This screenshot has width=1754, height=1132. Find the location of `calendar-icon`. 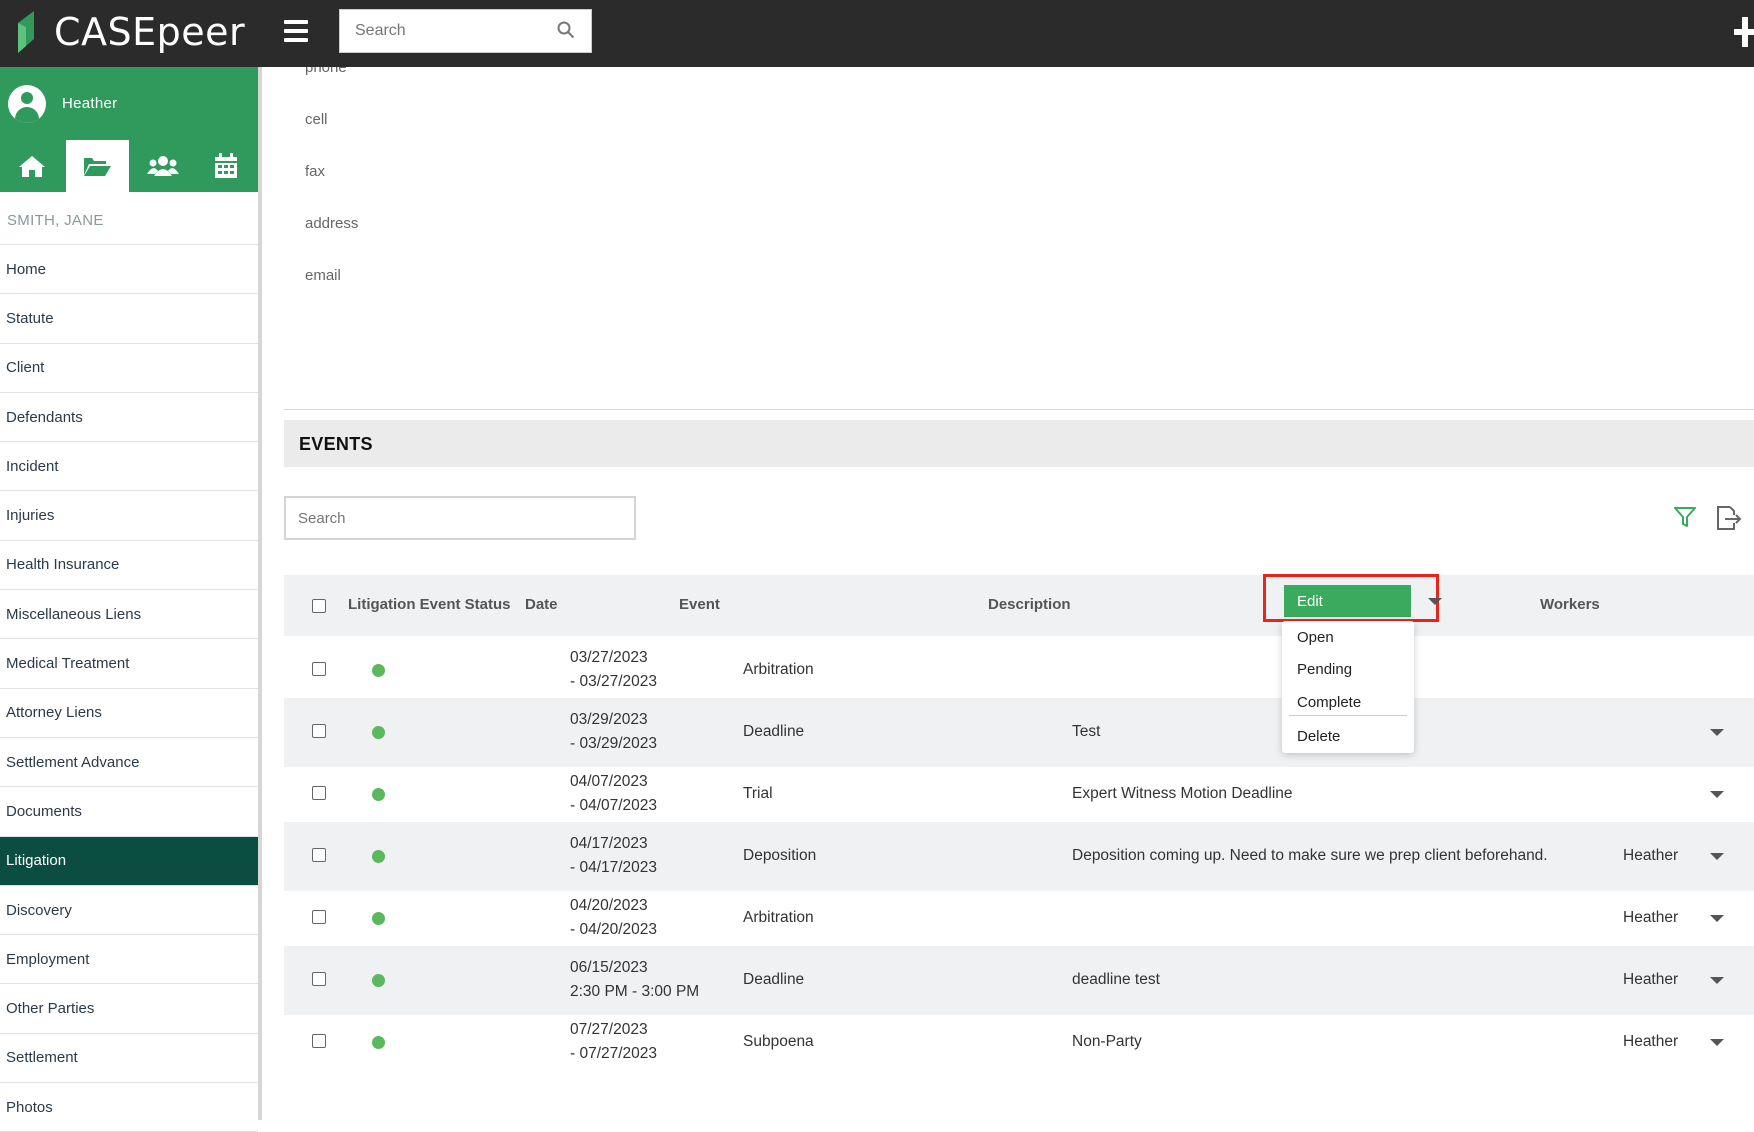

calendar-icon is located at coordinates (226, 165).